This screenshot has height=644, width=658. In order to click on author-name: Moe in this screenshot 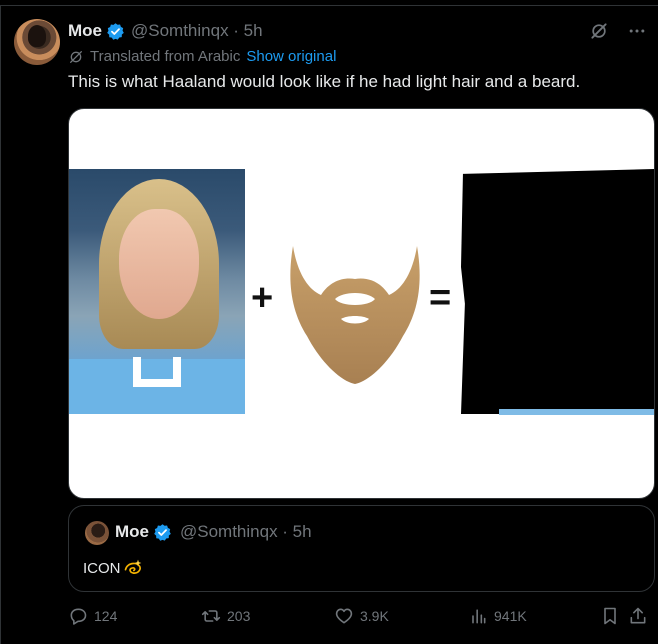, I will do `click(85, 31)`.